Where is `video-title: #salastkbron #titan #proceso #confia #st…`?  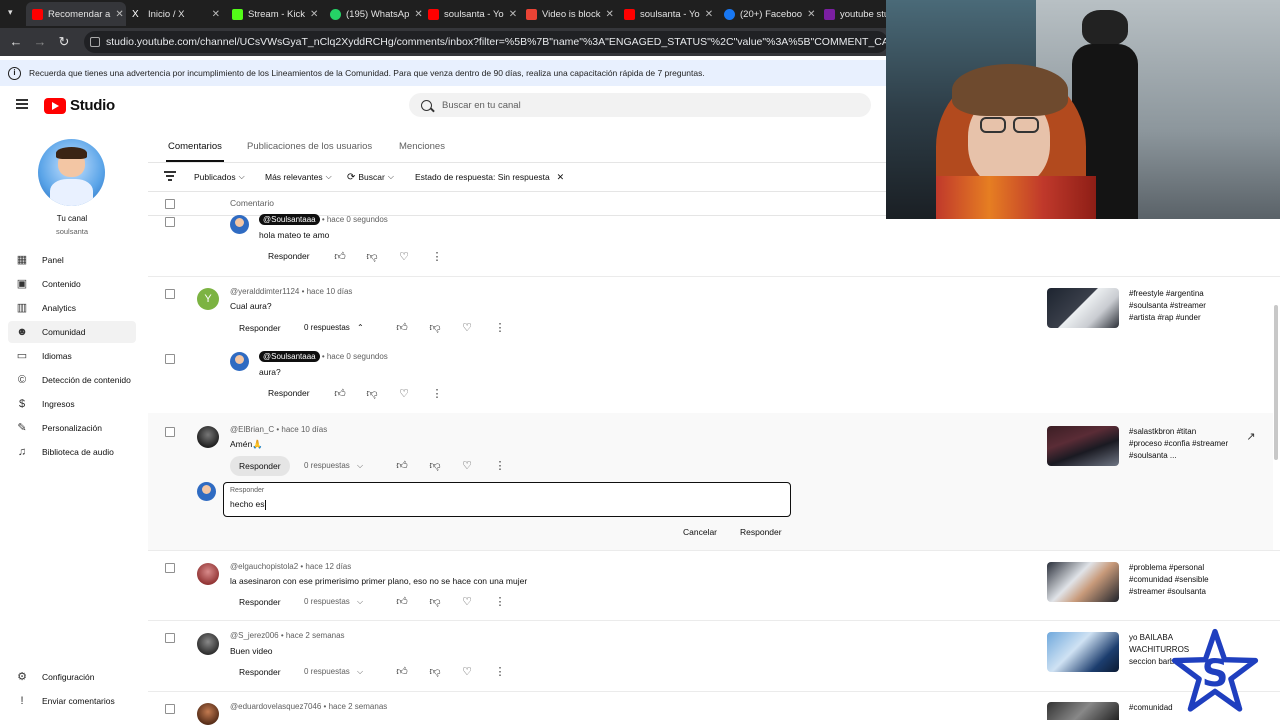
video-title: #salastkbron #titan #proceso #confia #st… is located at coordinates (1179, 444).